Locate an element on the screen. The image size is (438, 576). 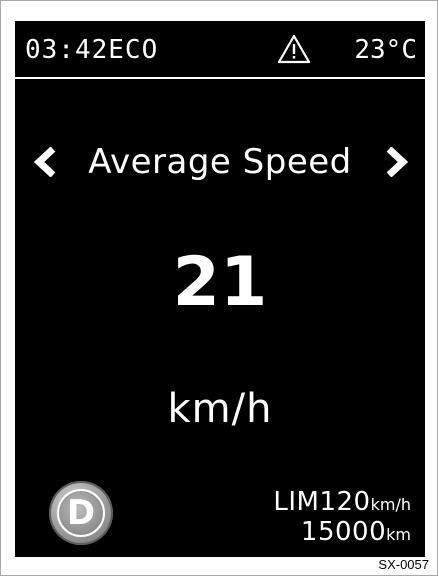
screen-navigation: Average Speed is located at coordinates (220, 164).